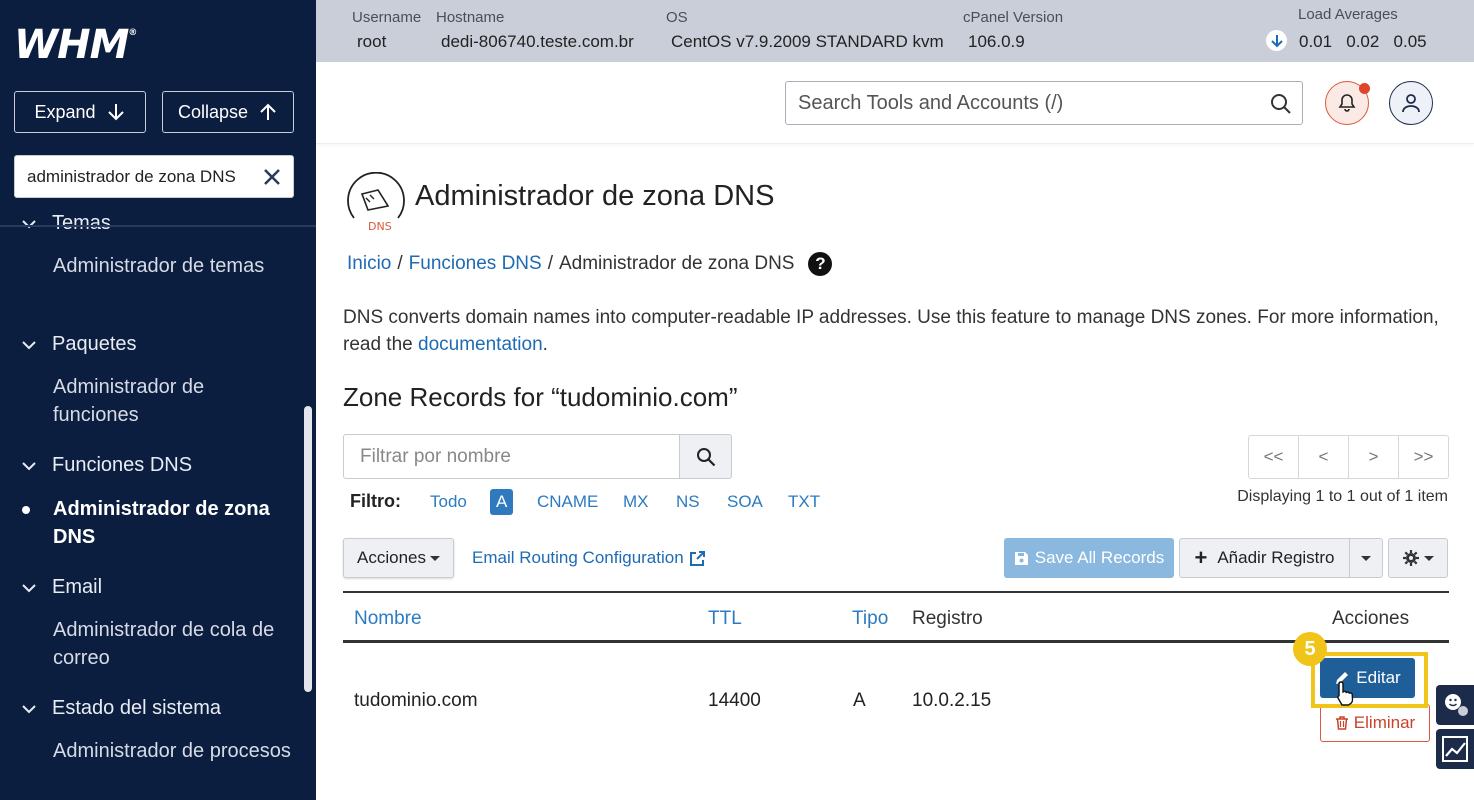 The width and height of the screenshot is (1474, 800). I want to click on nav-group-dns-functions: Funciones DNS, so click(106, 465).